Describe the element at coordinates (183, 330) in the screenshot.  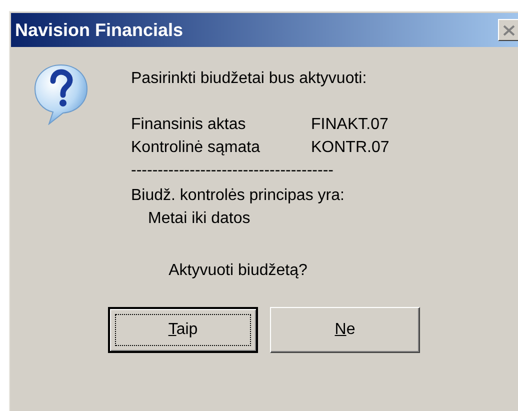
I see `dialog-button: Taip` at that location.